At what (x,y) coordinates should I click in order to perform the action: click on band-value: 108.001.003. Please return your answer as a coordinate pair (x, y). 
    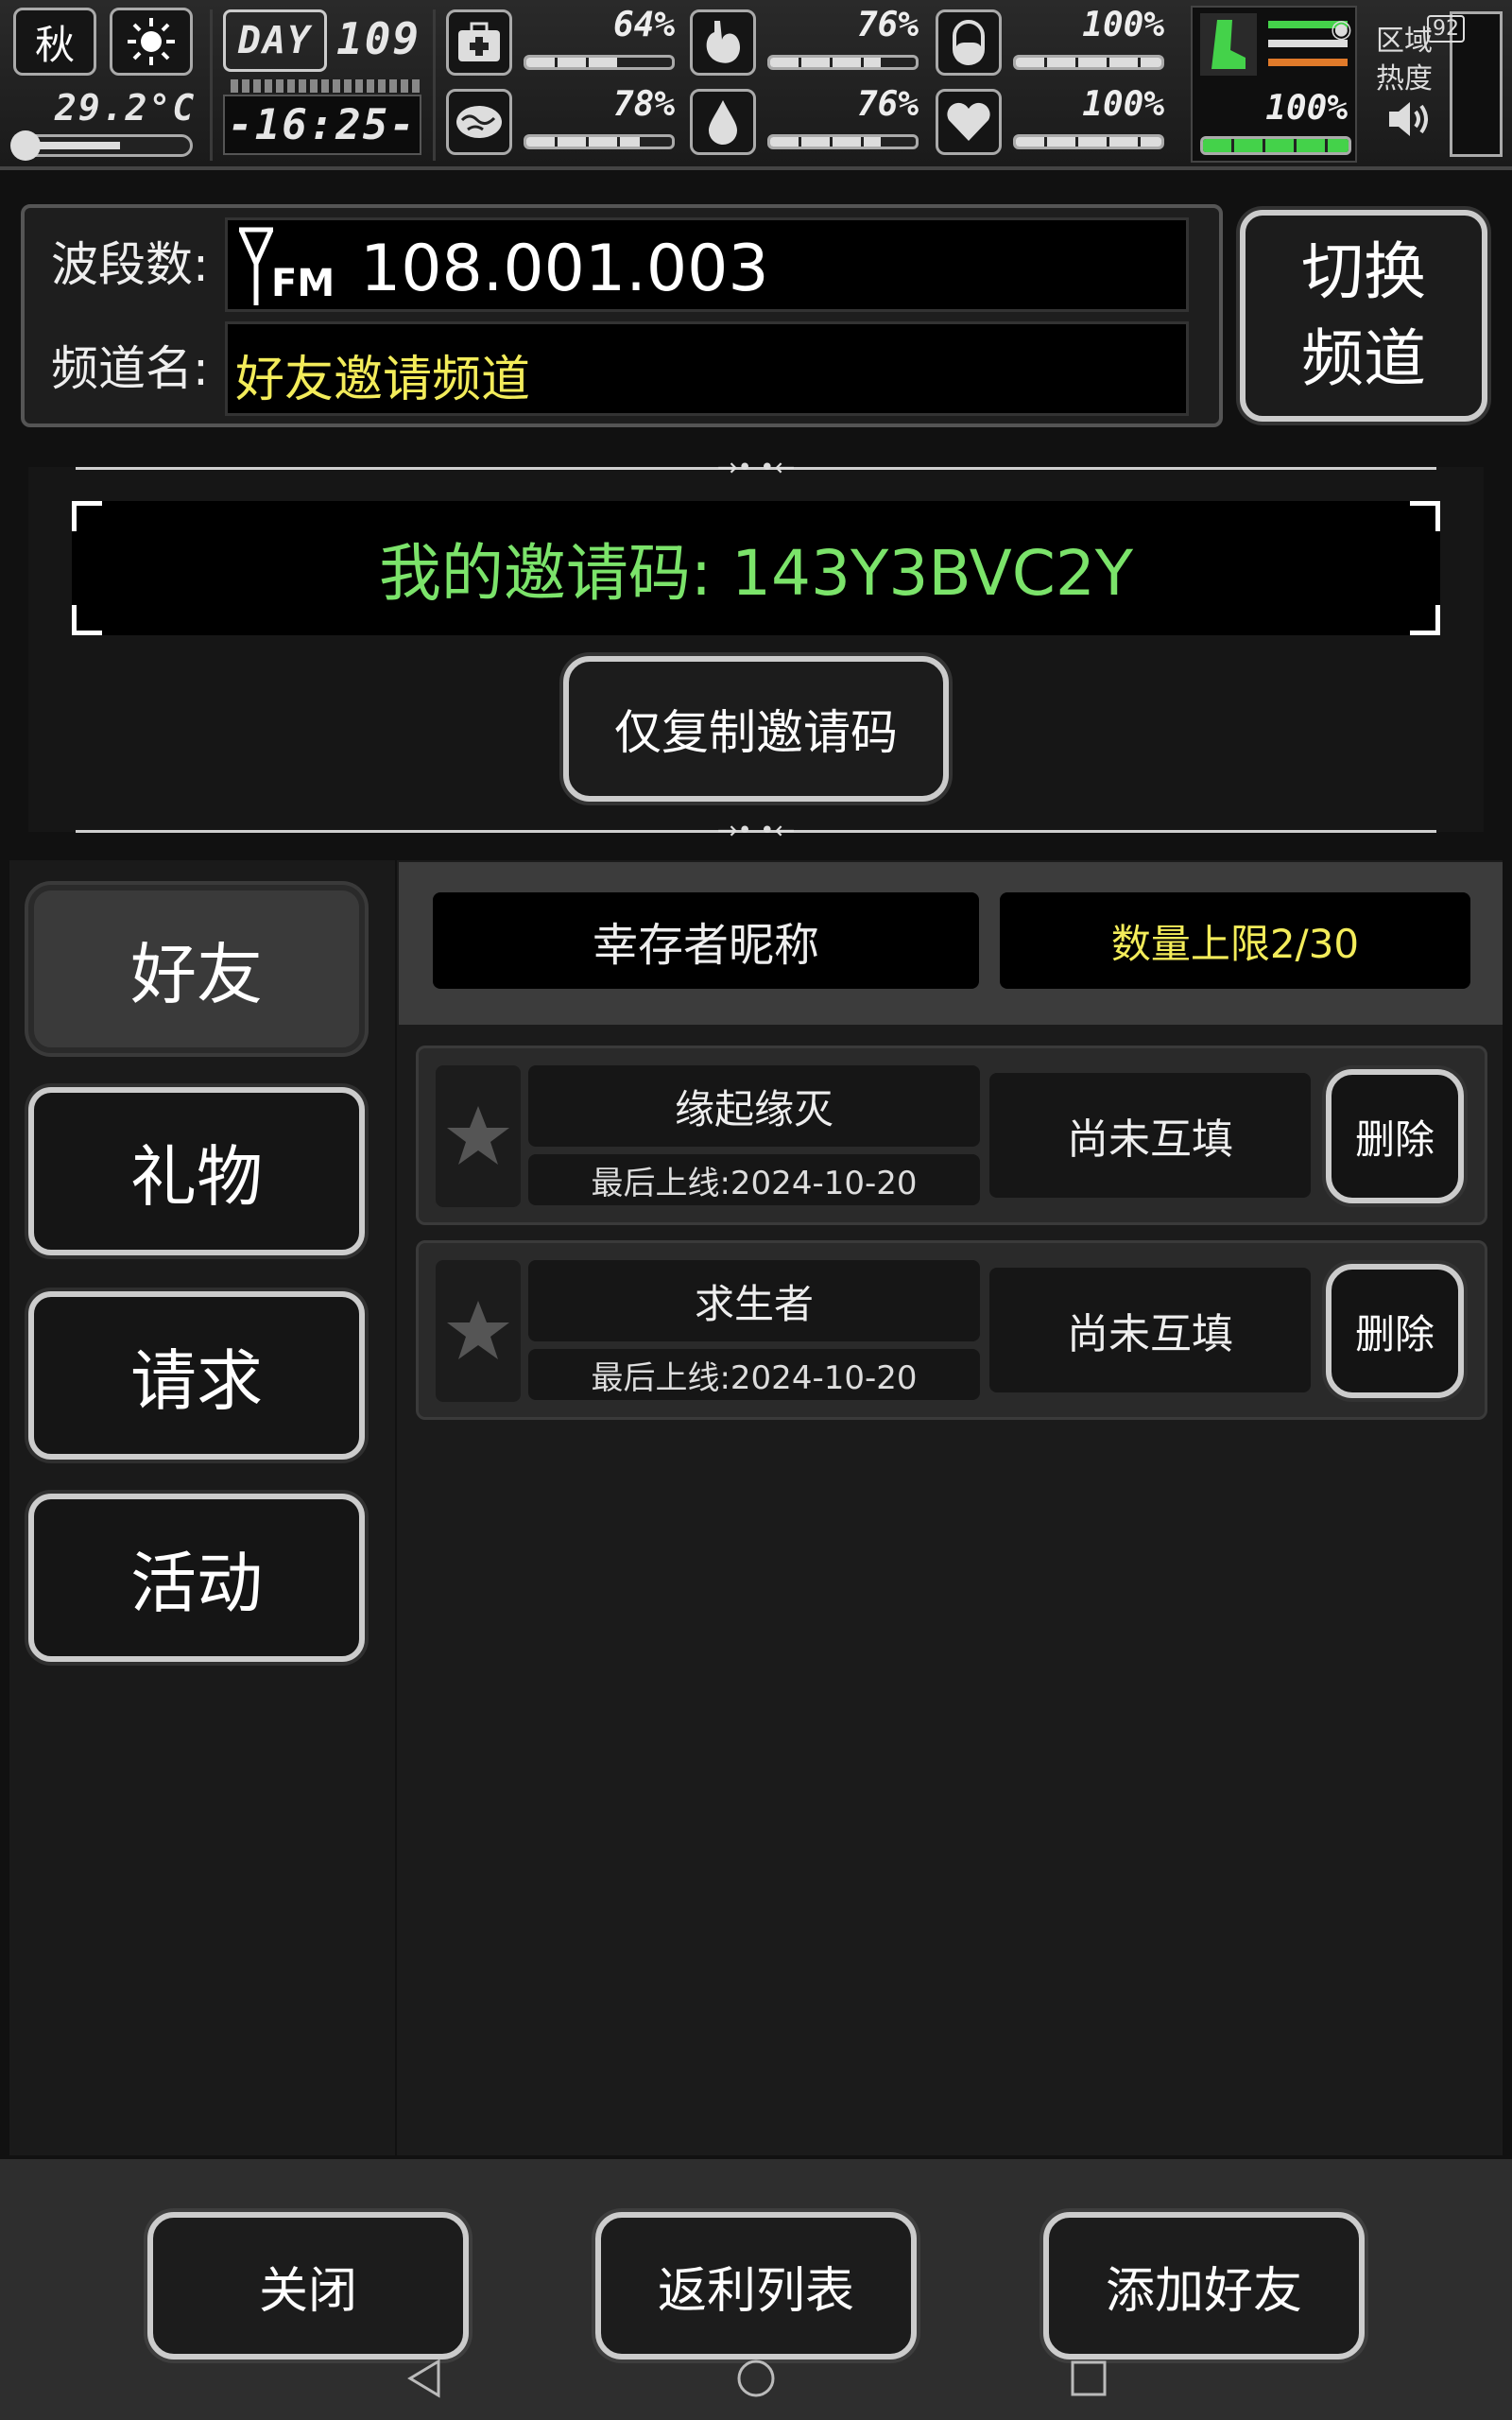
    Looking at the image, I should click on (564, 269).